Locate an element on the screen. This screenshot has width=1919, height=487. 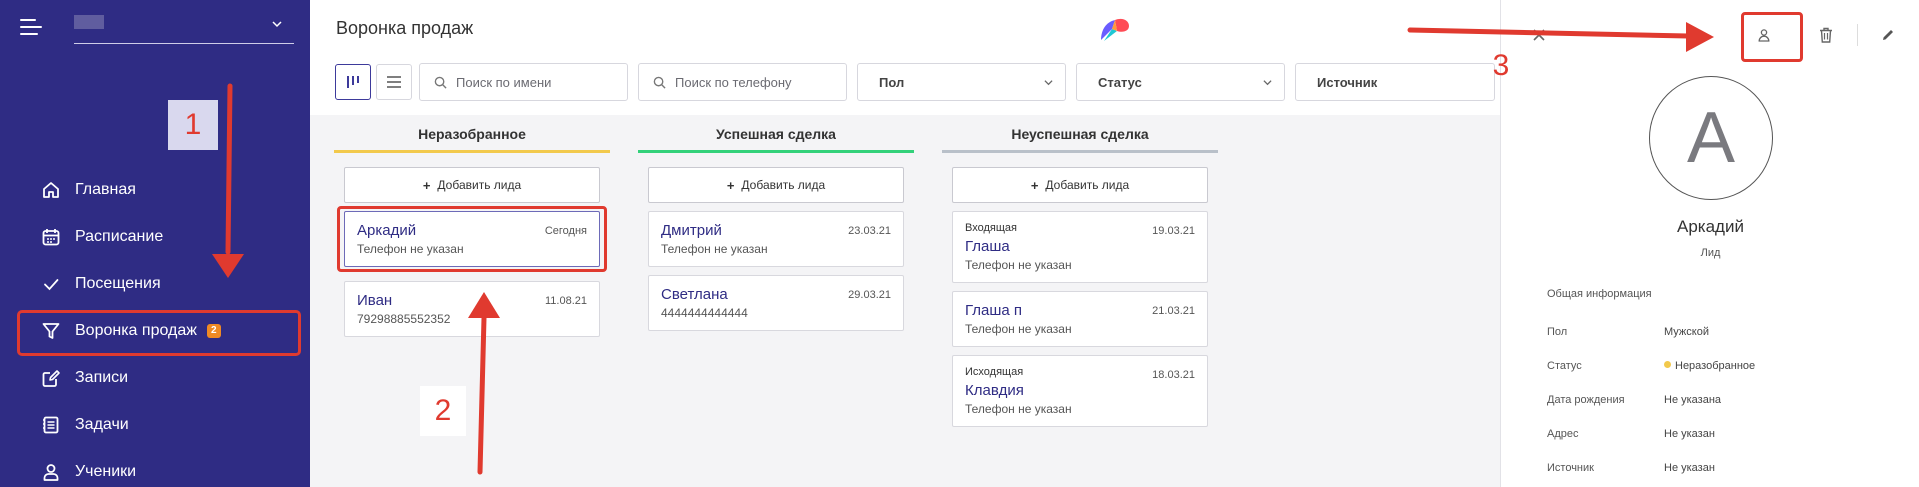
close-button is located at coordinates (1539, 35).